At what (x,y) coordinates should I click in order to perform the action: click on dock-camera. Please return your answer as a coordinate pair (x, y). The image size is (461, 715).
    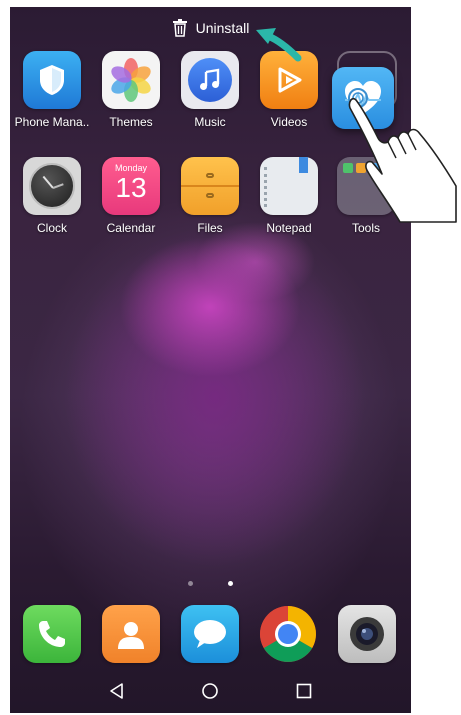
    Looking at the image, I should click on (367, 634).